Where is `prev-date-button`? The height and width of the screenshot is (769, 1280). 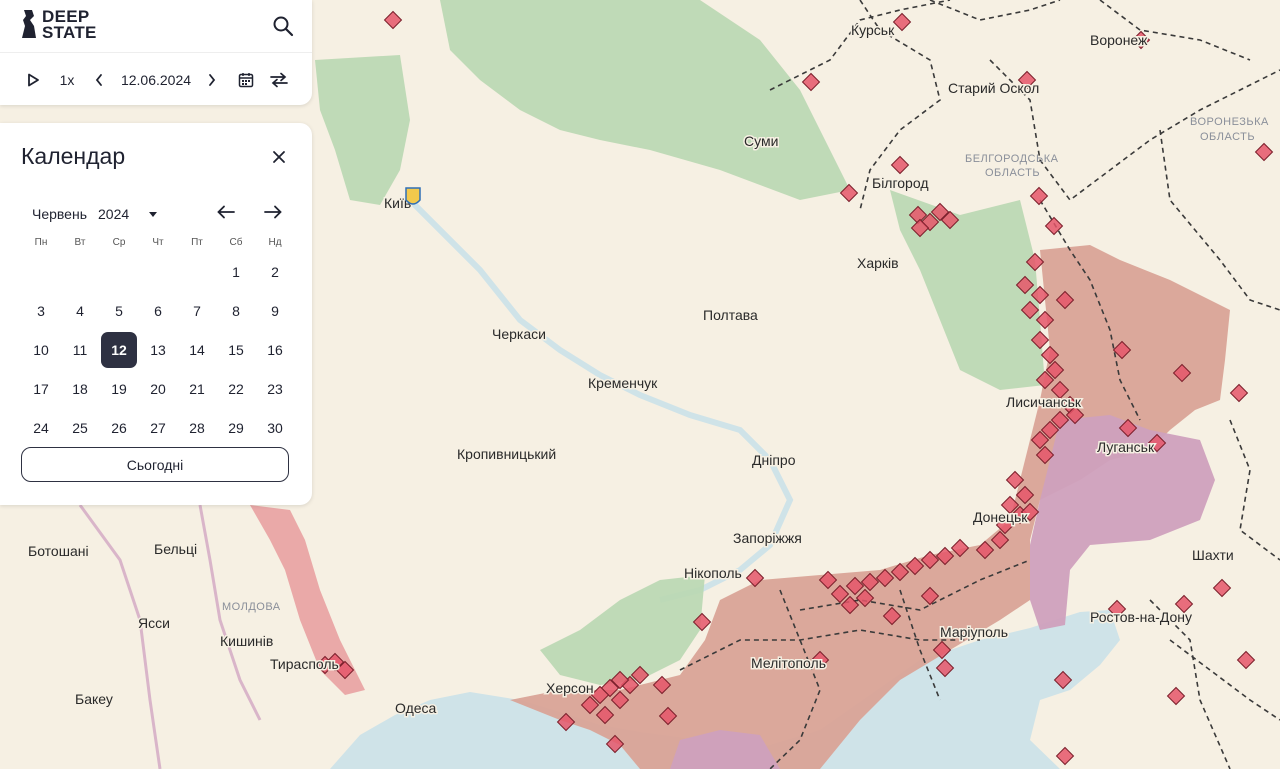 prev-date-button is located at coordinates (99, 80).